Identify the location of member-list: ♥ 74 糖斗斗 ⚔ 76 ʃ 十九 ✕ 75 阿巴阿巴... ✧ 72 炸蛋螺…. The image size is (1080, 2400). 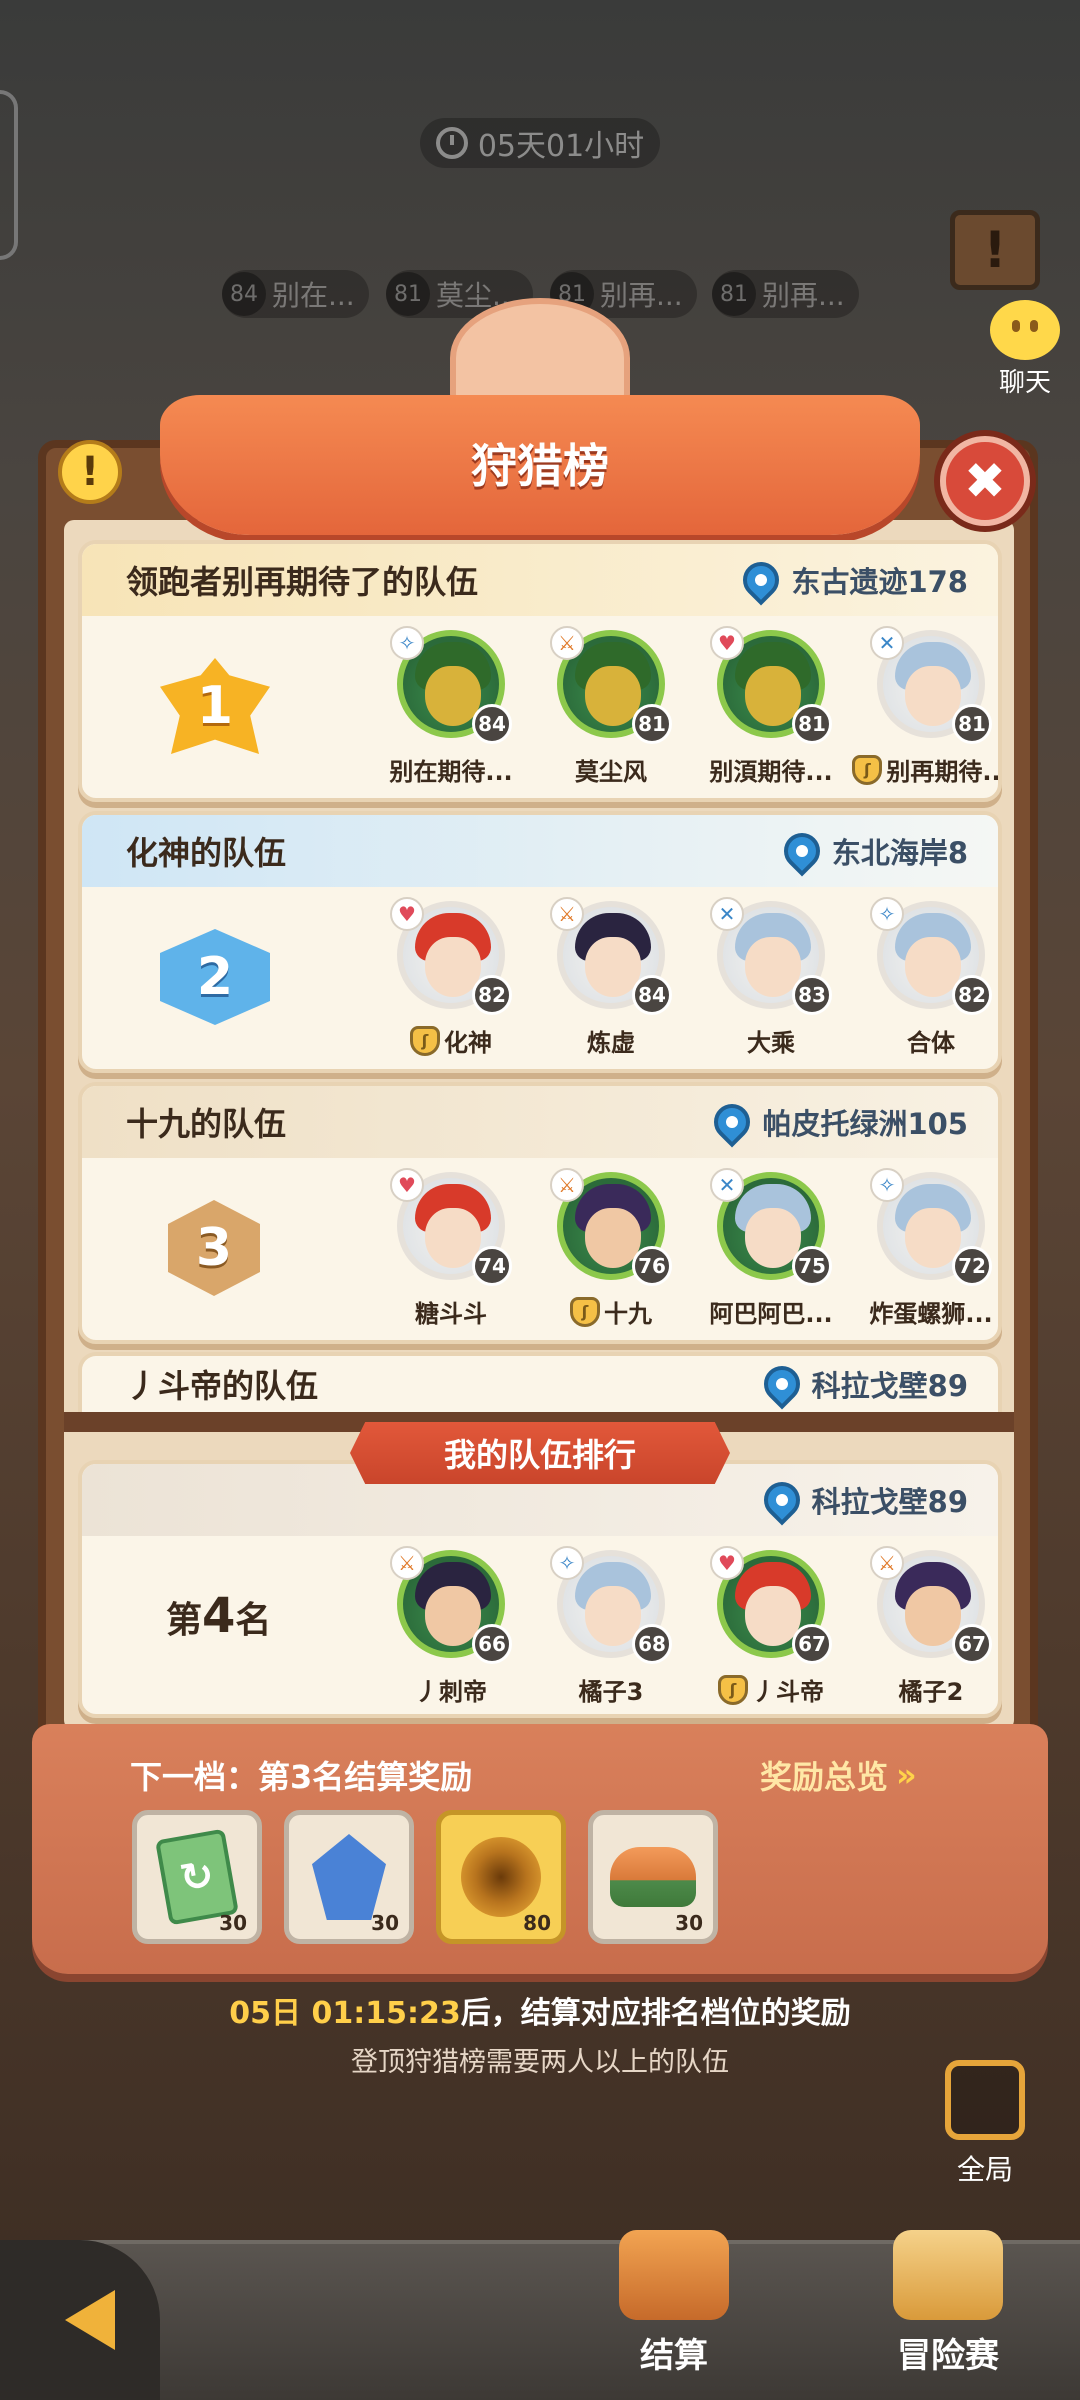
(691, 1248).